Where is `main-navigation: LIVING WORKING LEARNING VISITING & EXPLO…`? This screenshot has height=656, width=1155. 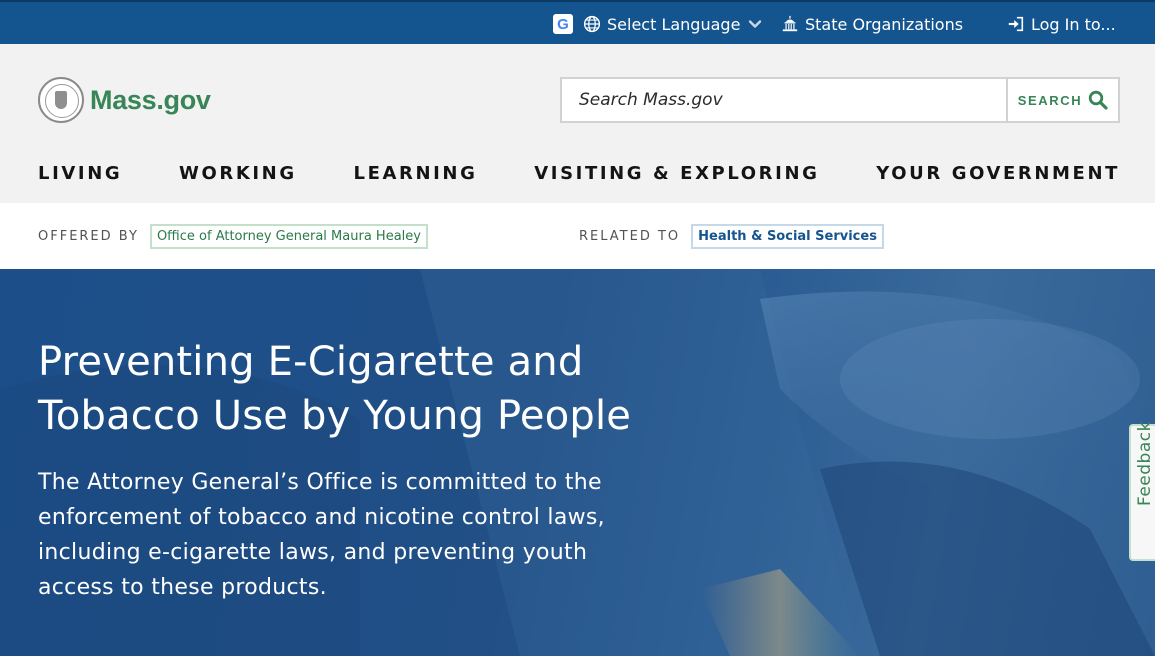
main-navigation: LIVING WORKING LEARNING VISITING & EXPLO… is located at coordinates (579, 175).